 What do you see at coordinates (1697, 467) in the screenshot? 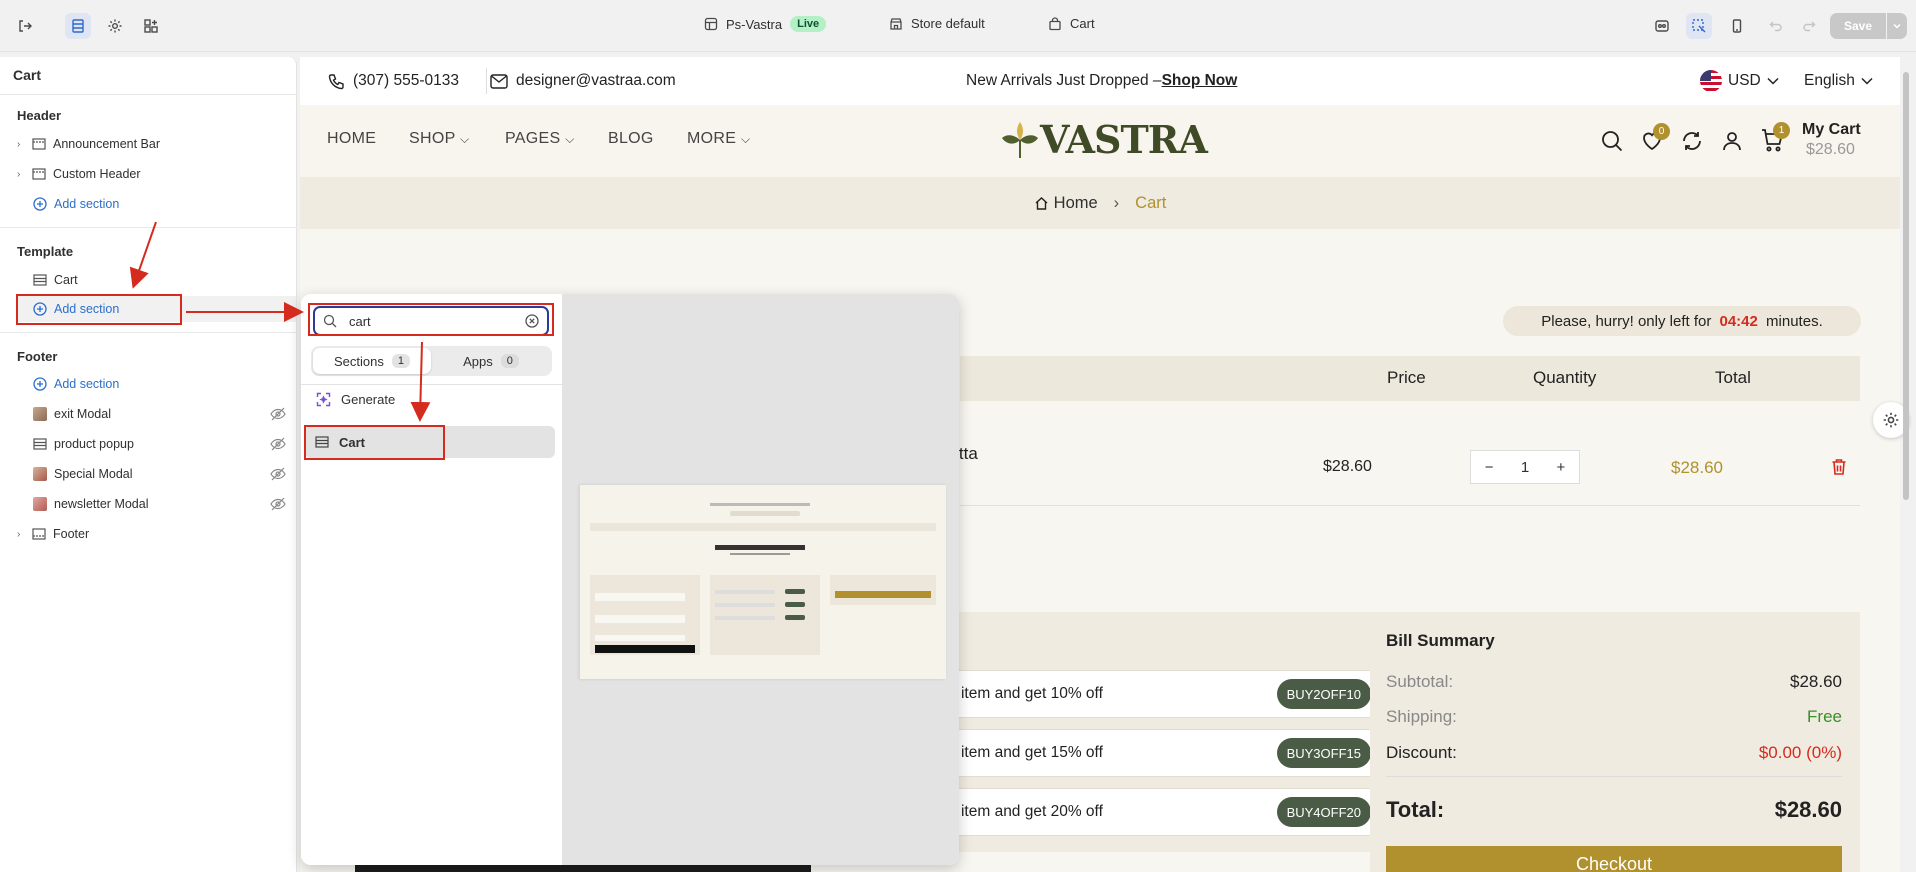
I see `line-total: $28.60` at bounding box center [1697, 467].